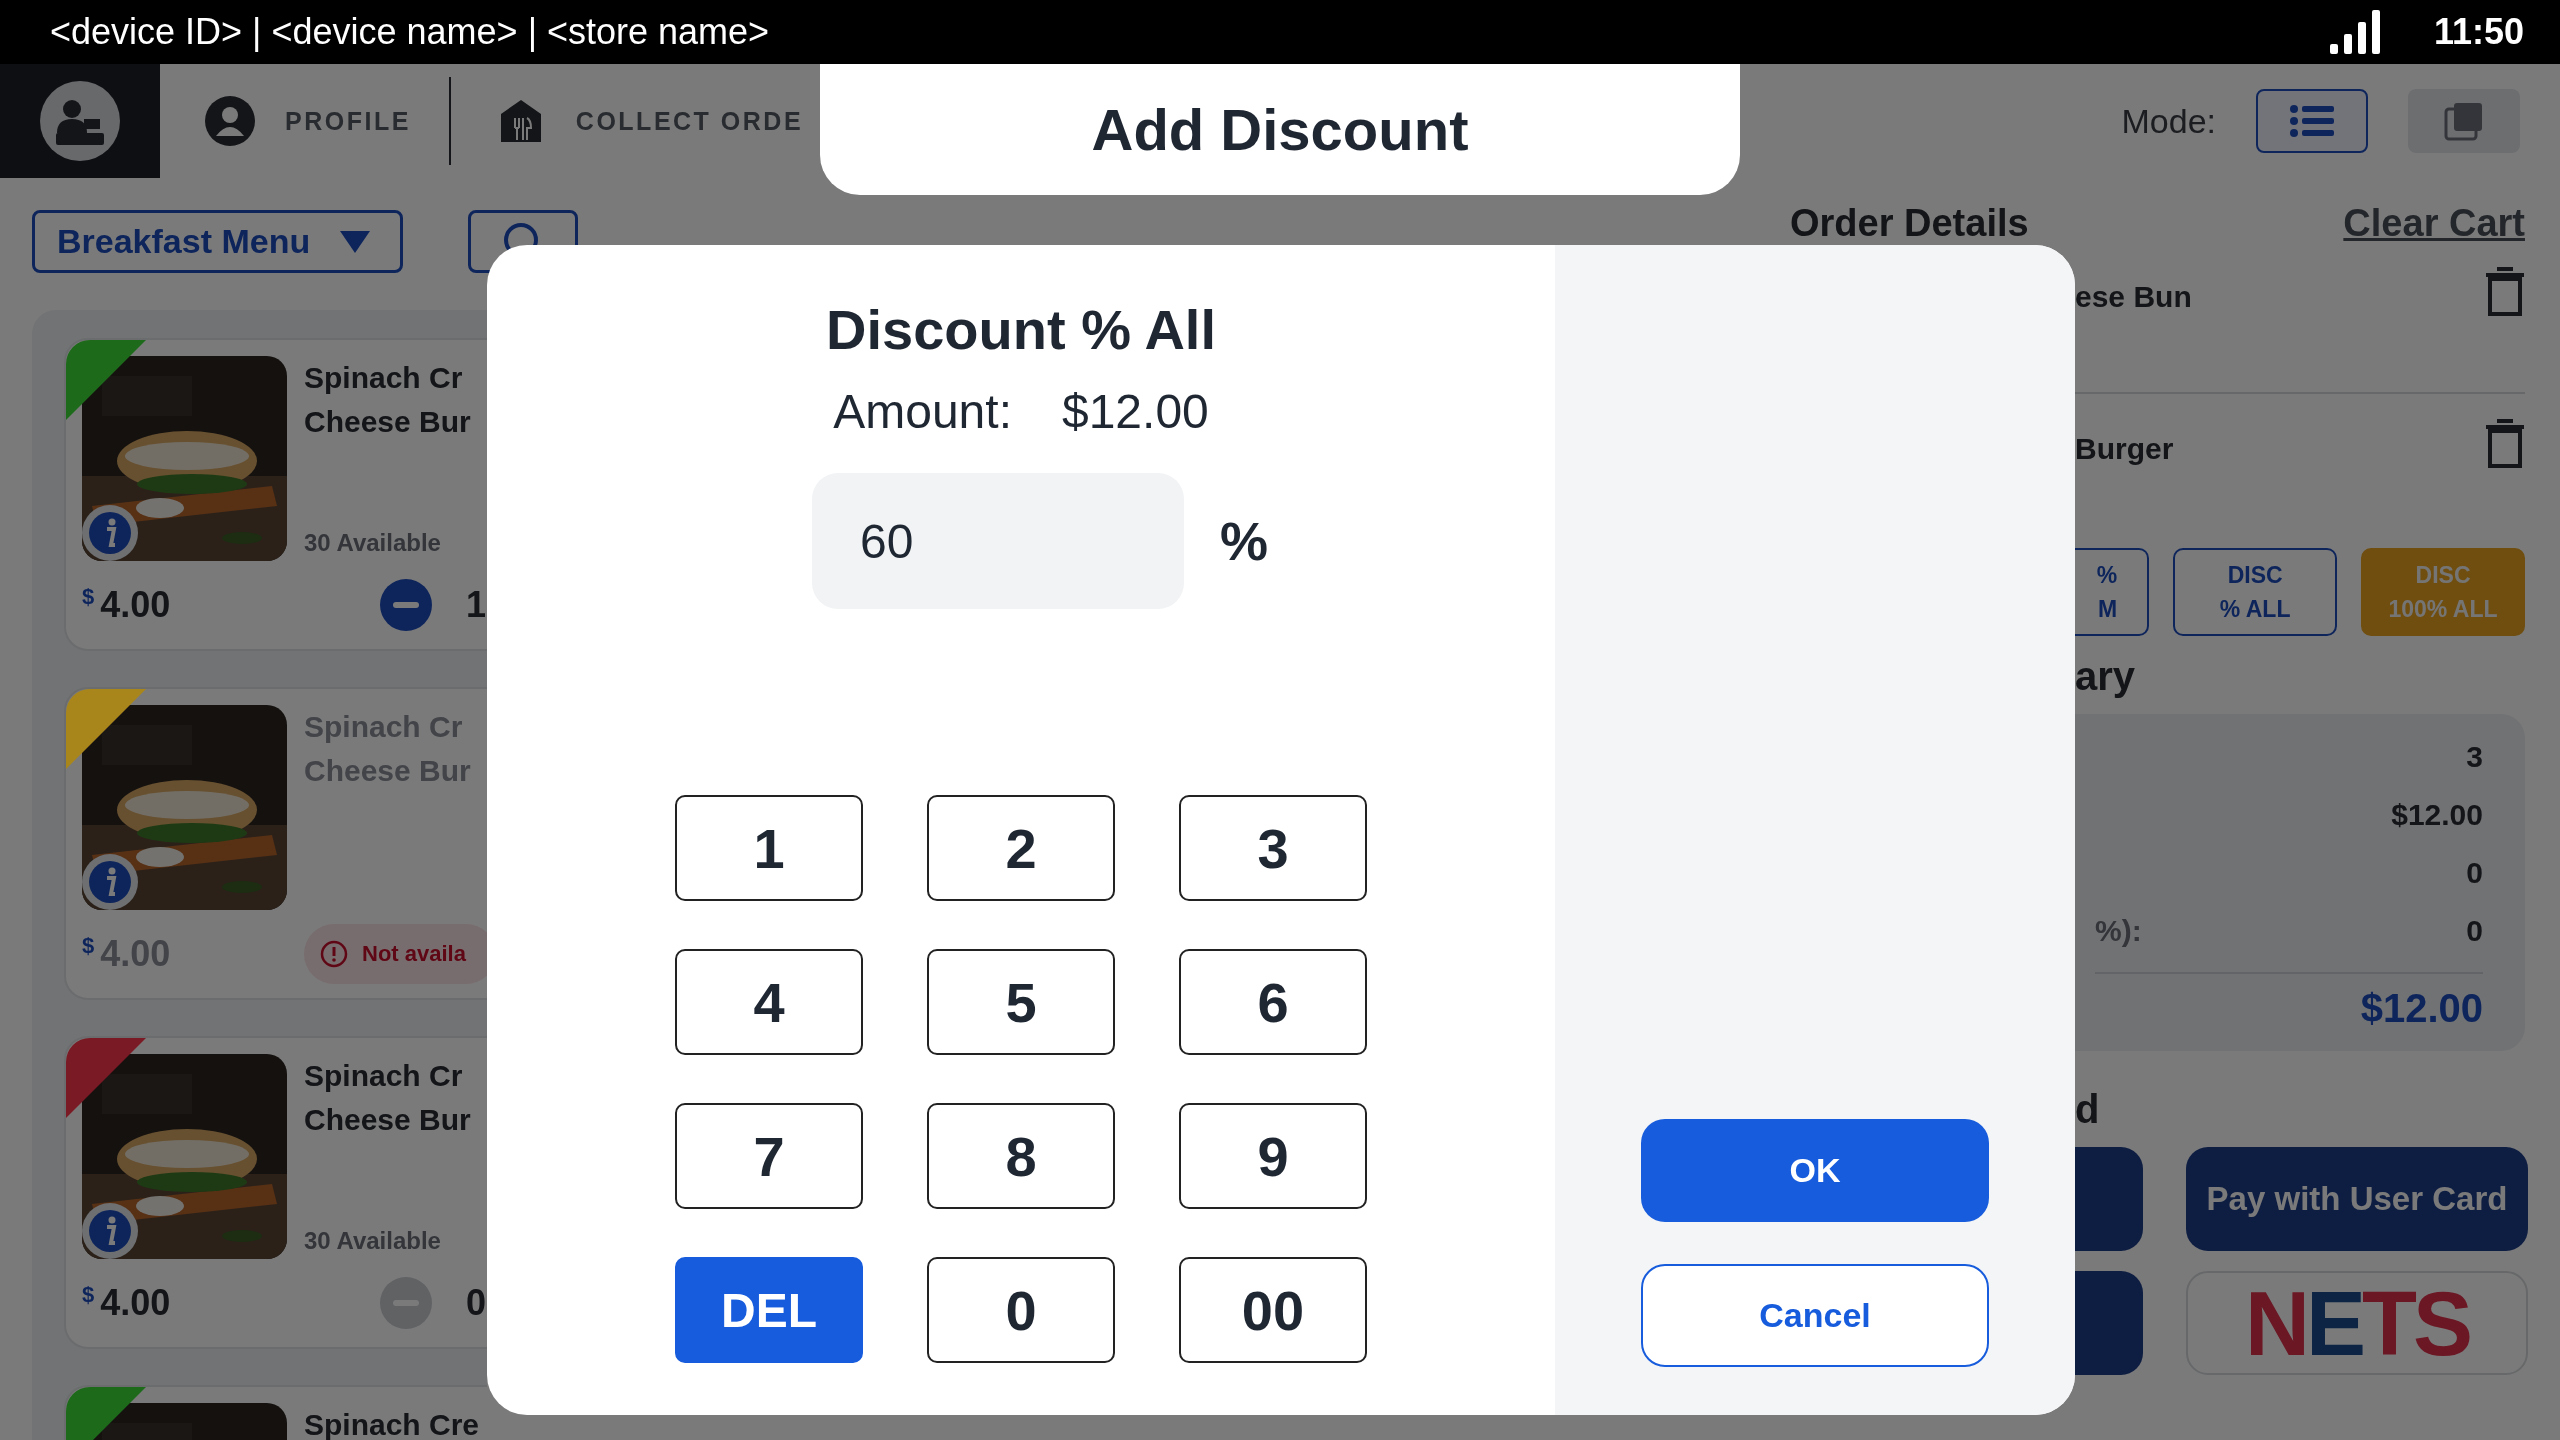 Image resolution: width=2560 pixels, height=1440 pixels. What do you see at coordinates (230, 121) in the screenshot?
I see `person-icon` at bounding box center [230, 121].